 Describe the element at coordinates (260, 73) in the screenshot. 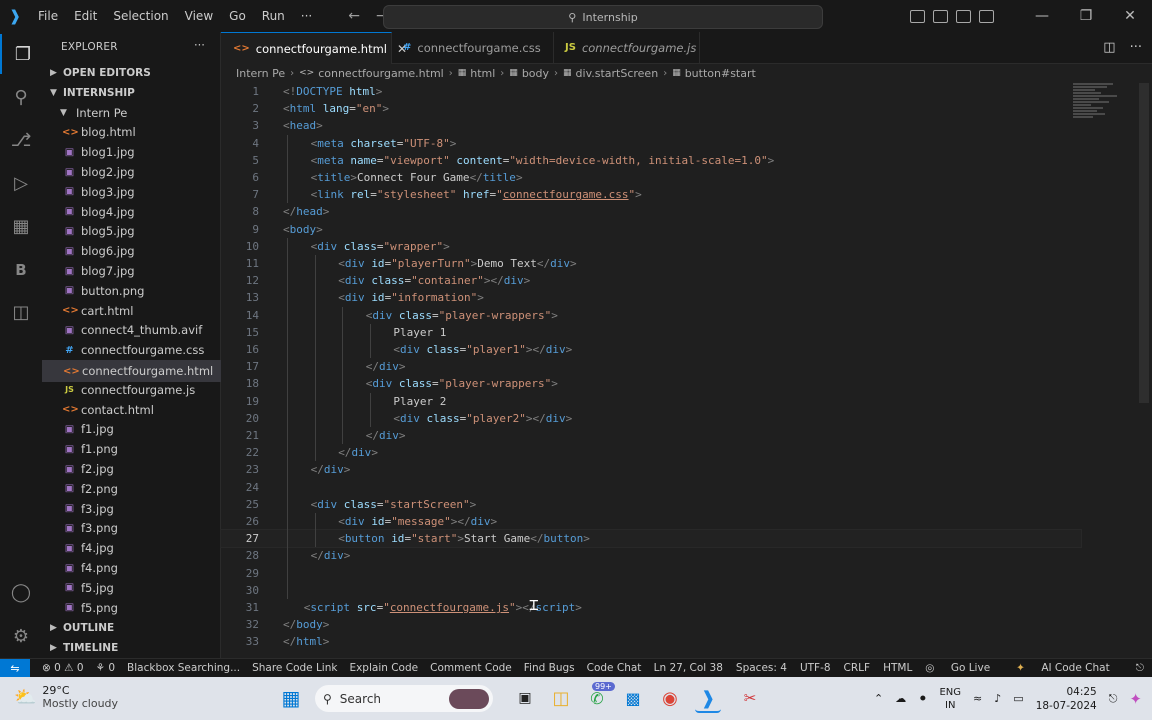

I see `breadcrumb-item: Intern Pe` at that location.